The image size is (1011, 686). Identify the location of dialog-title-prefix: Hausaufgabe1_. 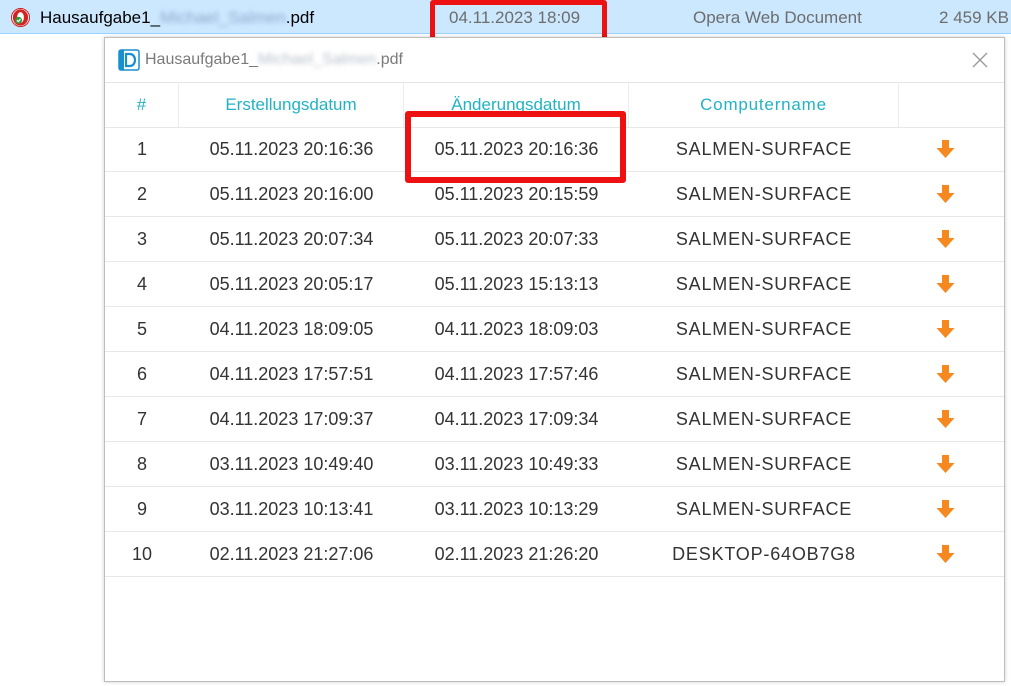
(201, 59).